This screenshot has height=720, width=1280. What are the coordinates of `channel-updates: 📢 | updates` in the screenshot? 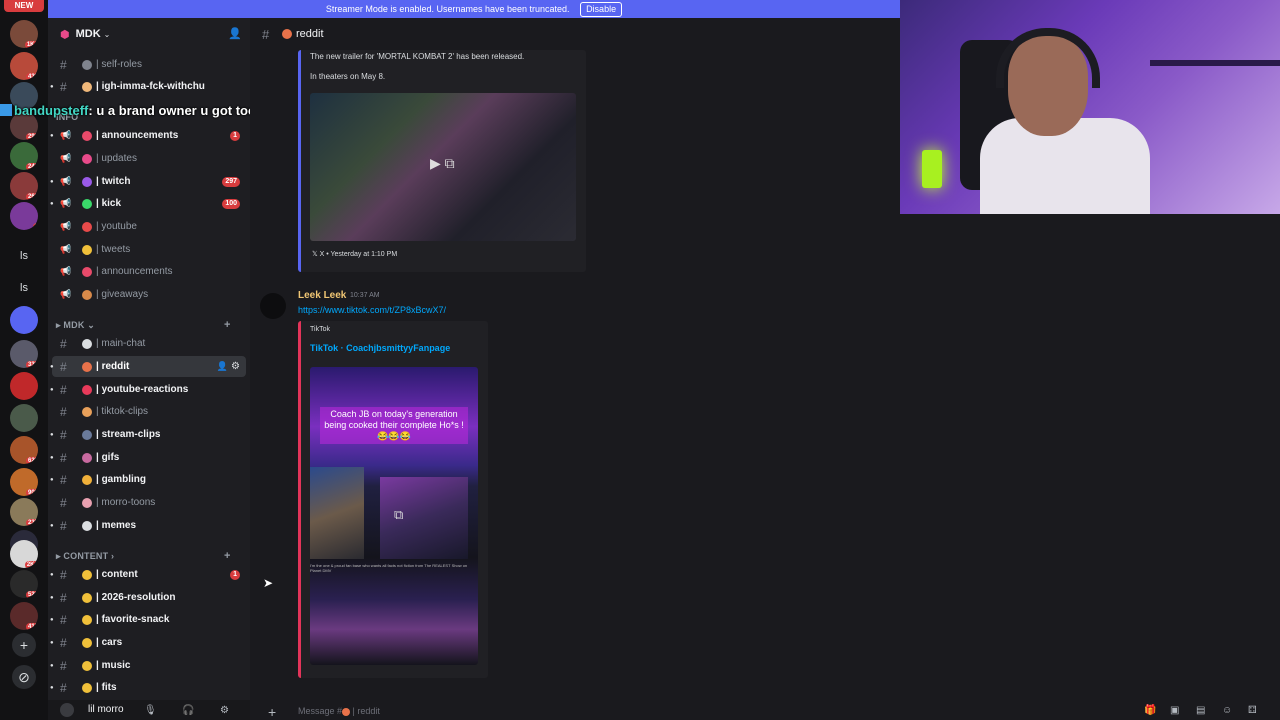 It's located at (149, 158).